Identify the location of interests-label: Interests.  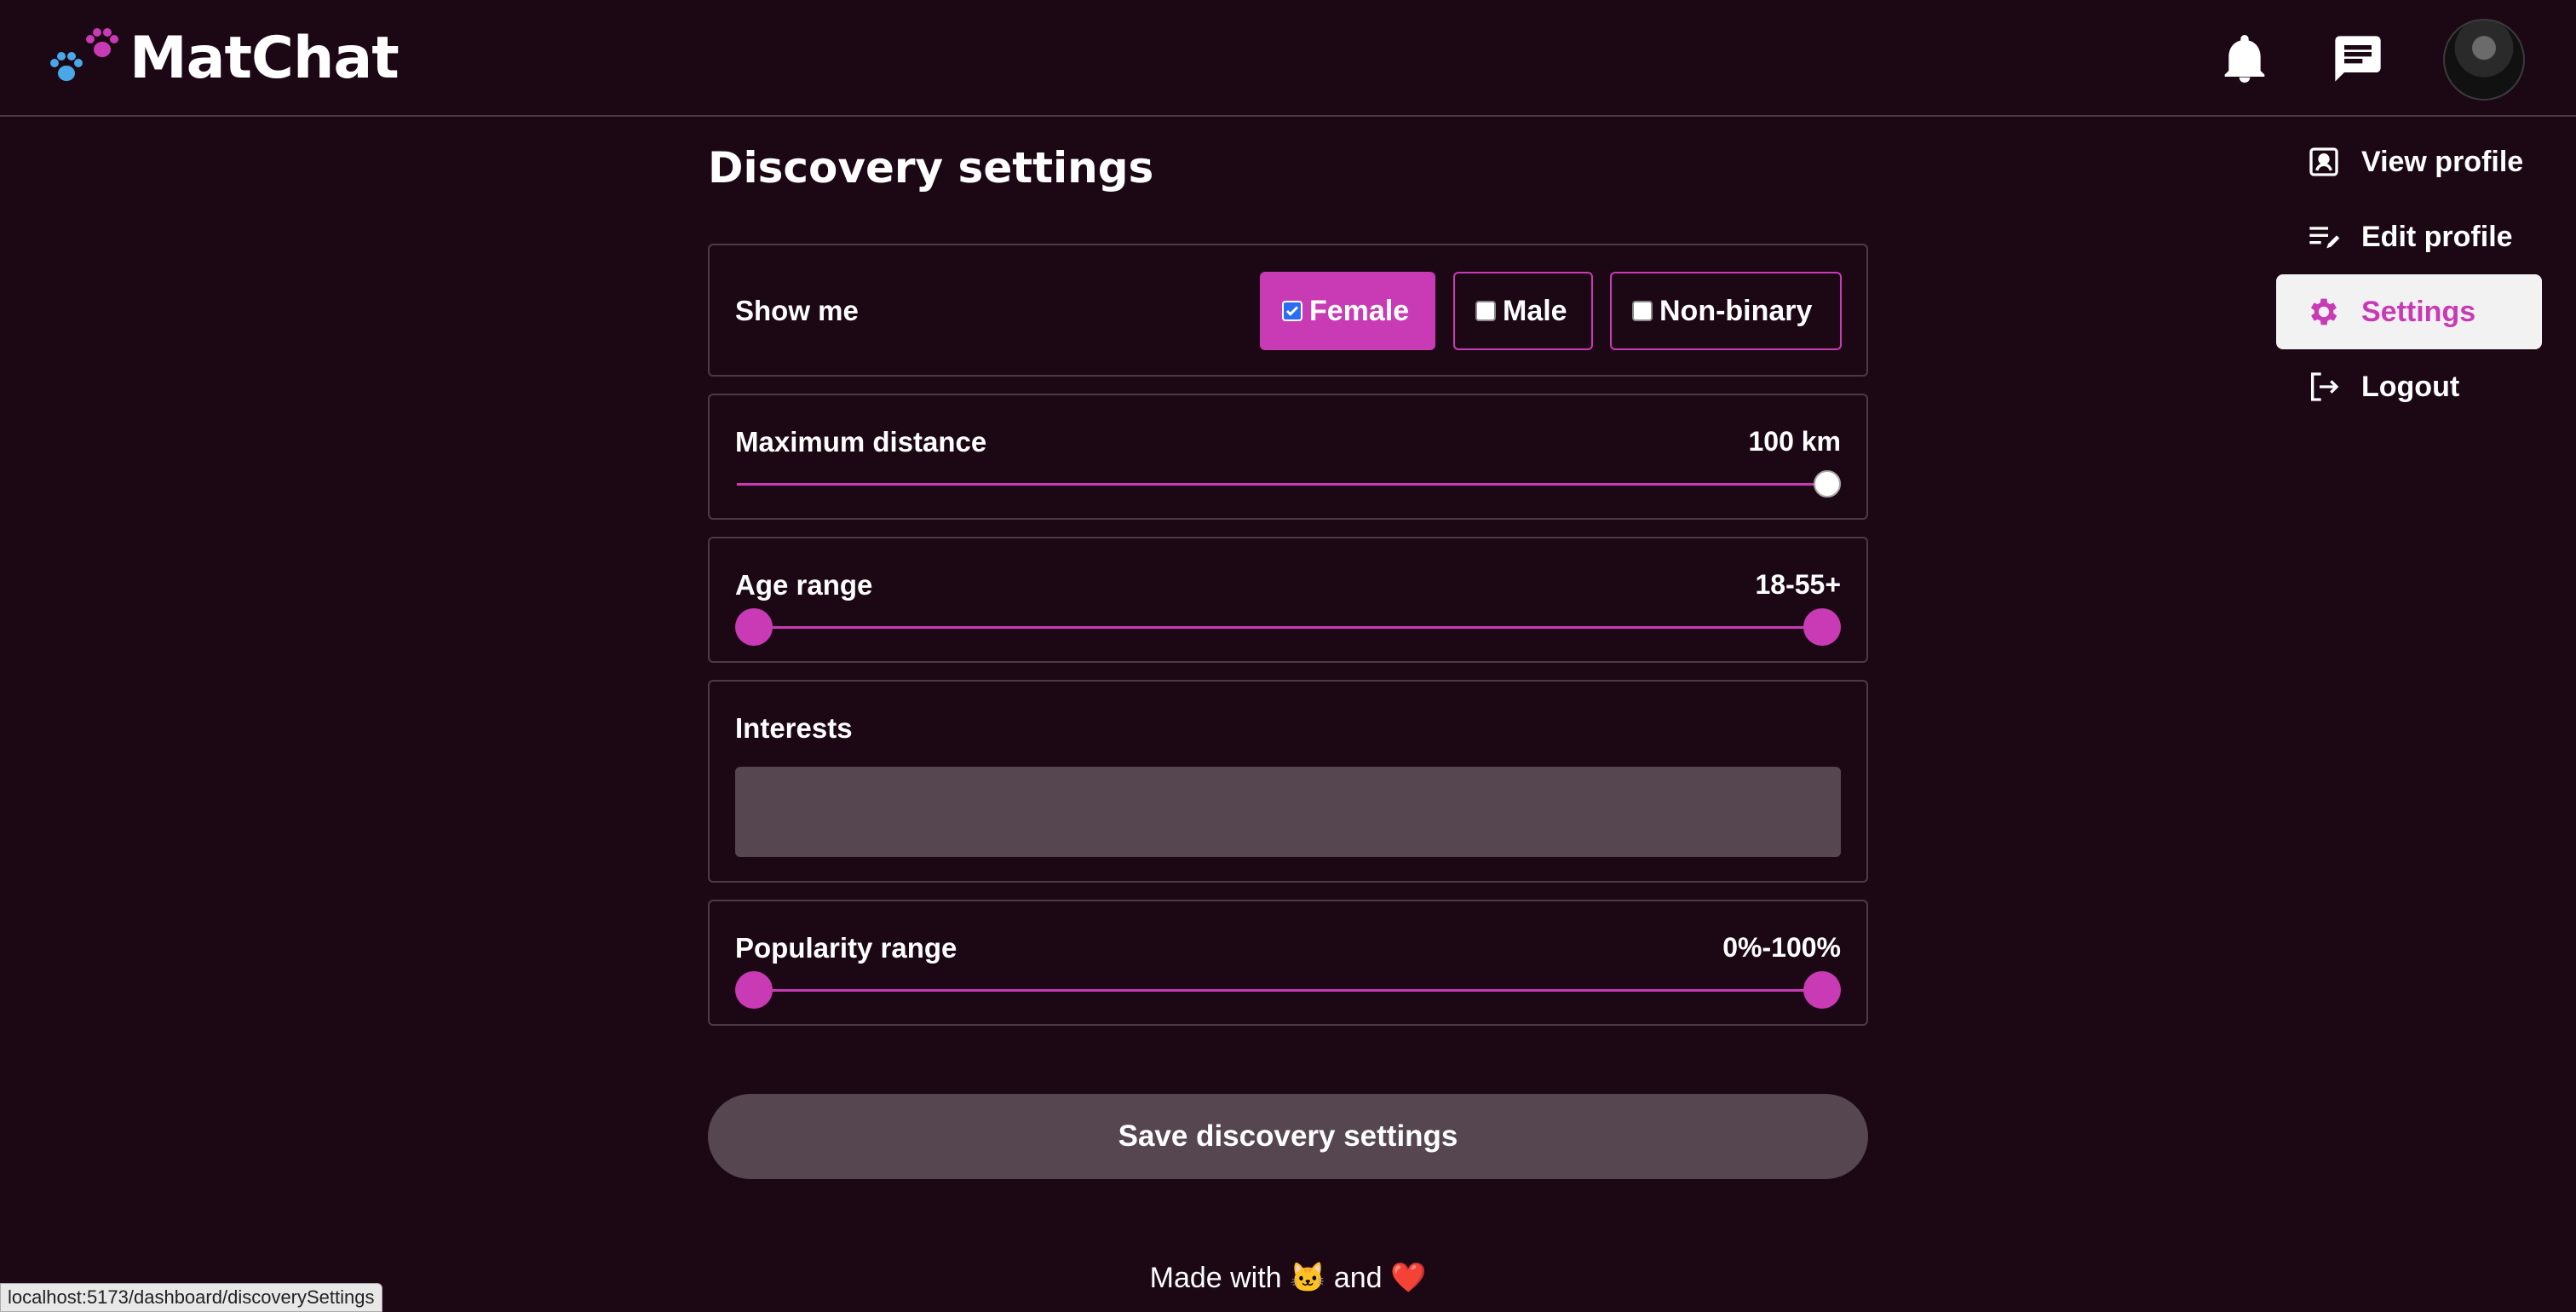
(794, 728).